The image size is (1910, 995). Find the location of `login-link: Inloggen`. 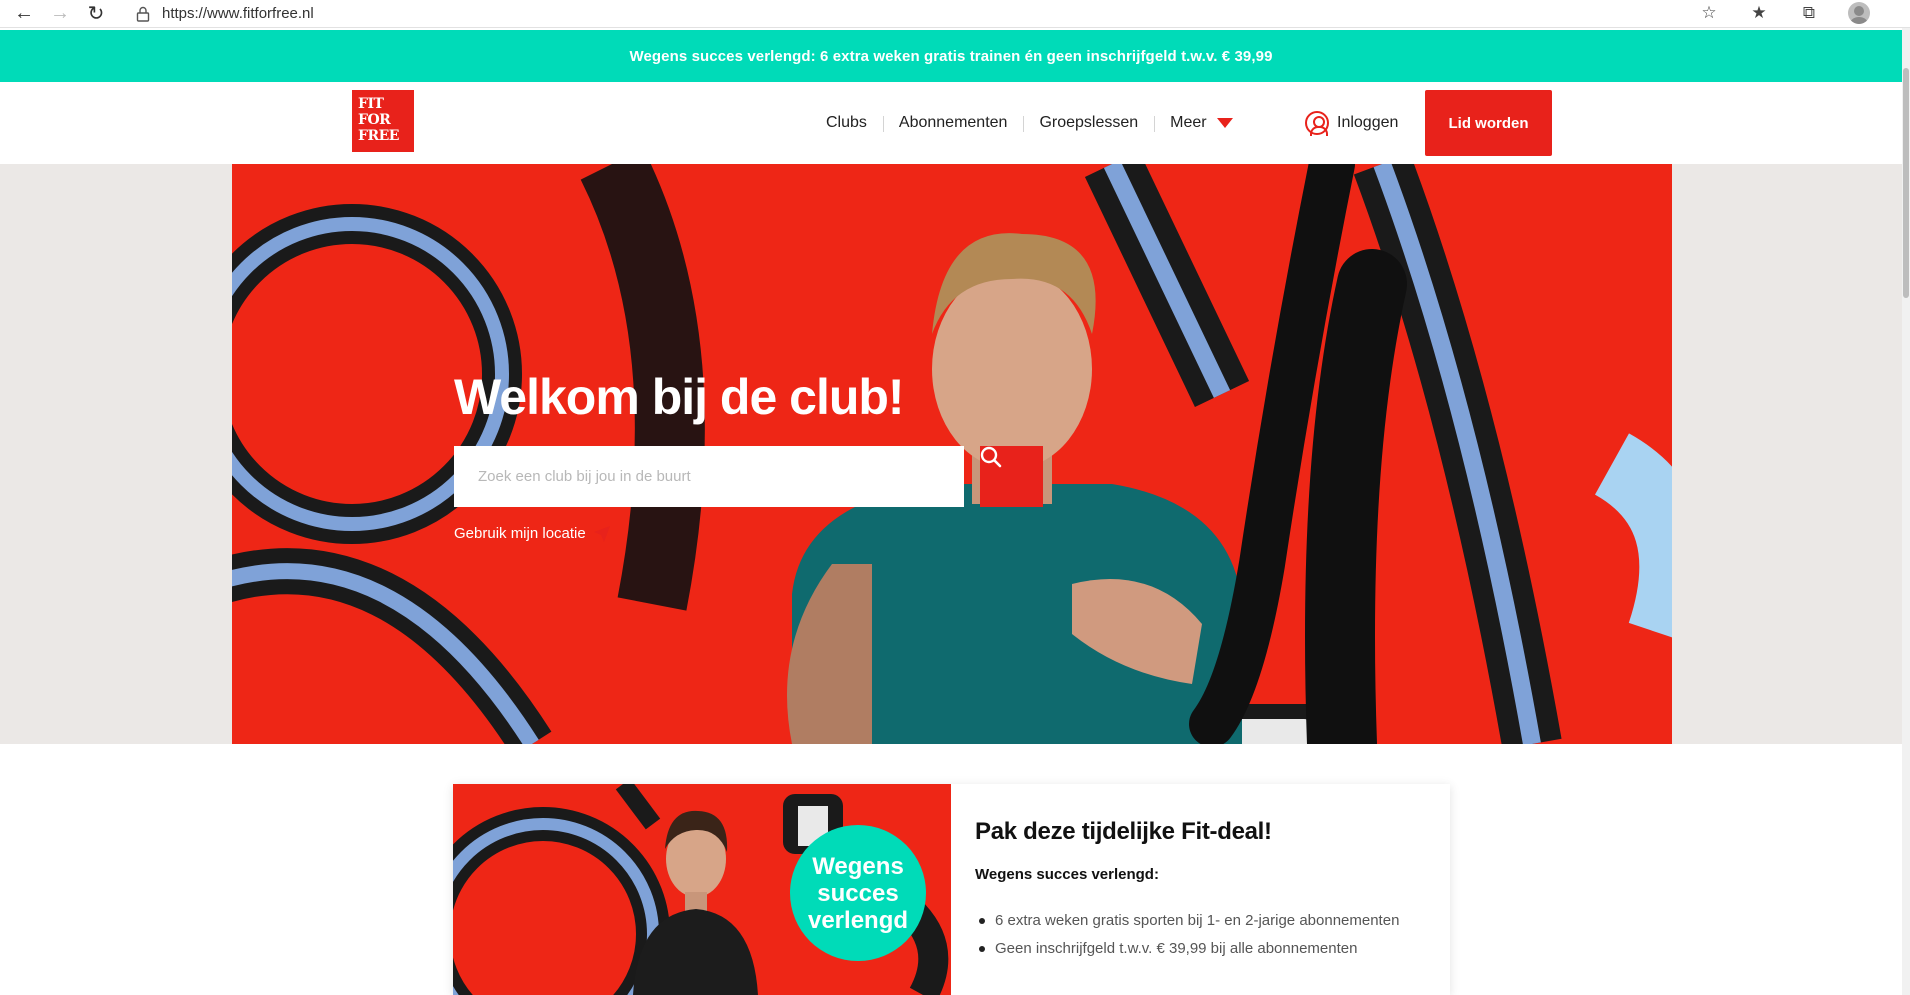

login-link: Inloggen is located at coordinates (1352, 123).